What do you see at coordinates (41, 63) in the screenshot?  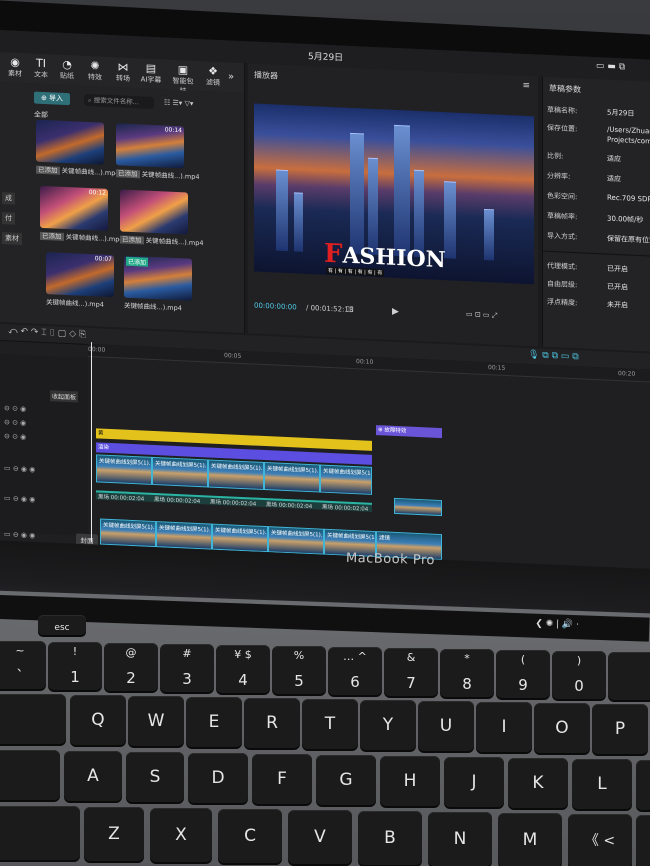 I see `text-icon: TI` at bounding box center [41, 63].